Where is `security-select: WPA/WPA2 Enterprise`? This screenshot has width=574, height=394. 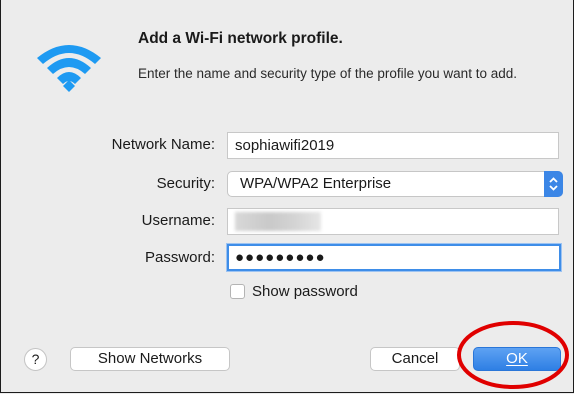 security-select: WPA/WPA2 Enterprise is located at coordinates (395, 184).